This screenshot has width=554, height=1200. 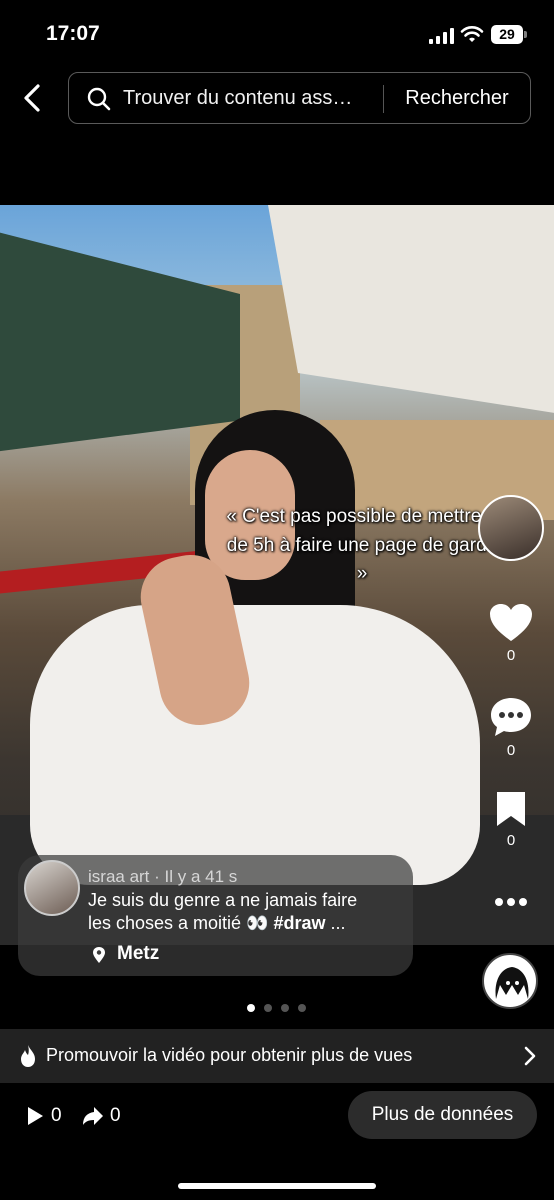 What do you see at coordinates (56, 1115) in the screenshot?
I see `play-count: 0` at bounding box center [56, 1115].